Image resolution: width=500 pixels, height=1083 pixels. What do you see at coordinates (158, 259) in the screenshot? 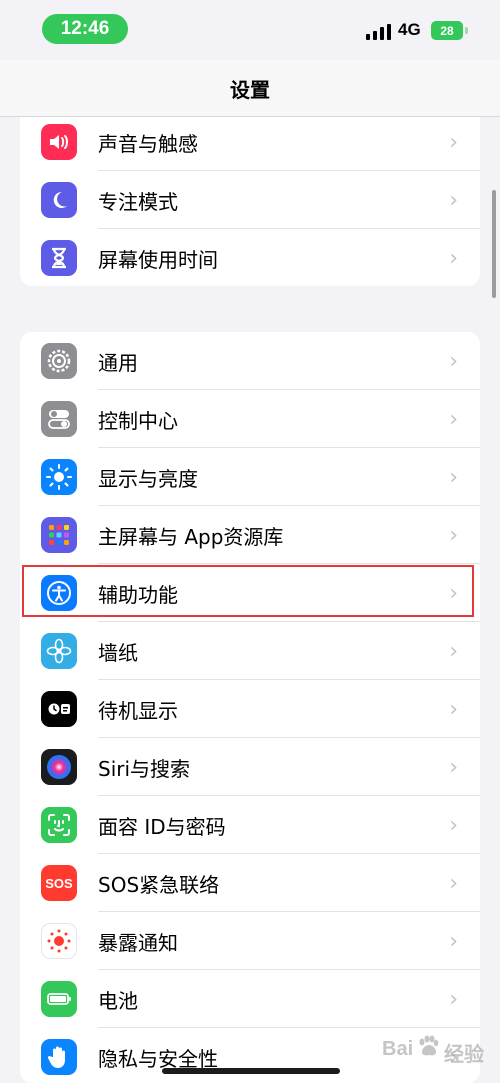
I see `settings-row-label: 屏幕使用时间` at bounding box center [158, 259].